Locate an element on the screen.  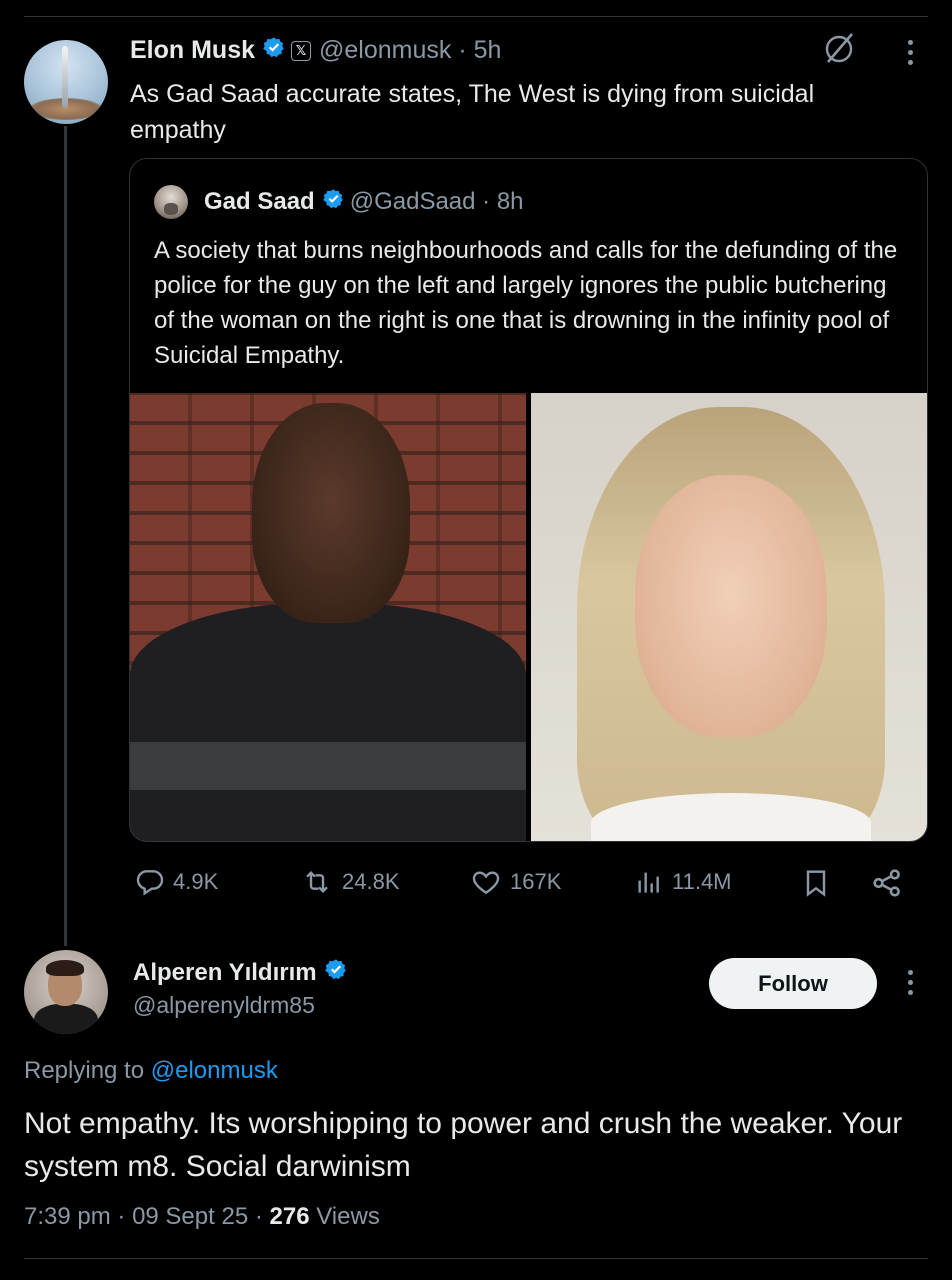
post-time: 5h is located at coordinates (488, 50).